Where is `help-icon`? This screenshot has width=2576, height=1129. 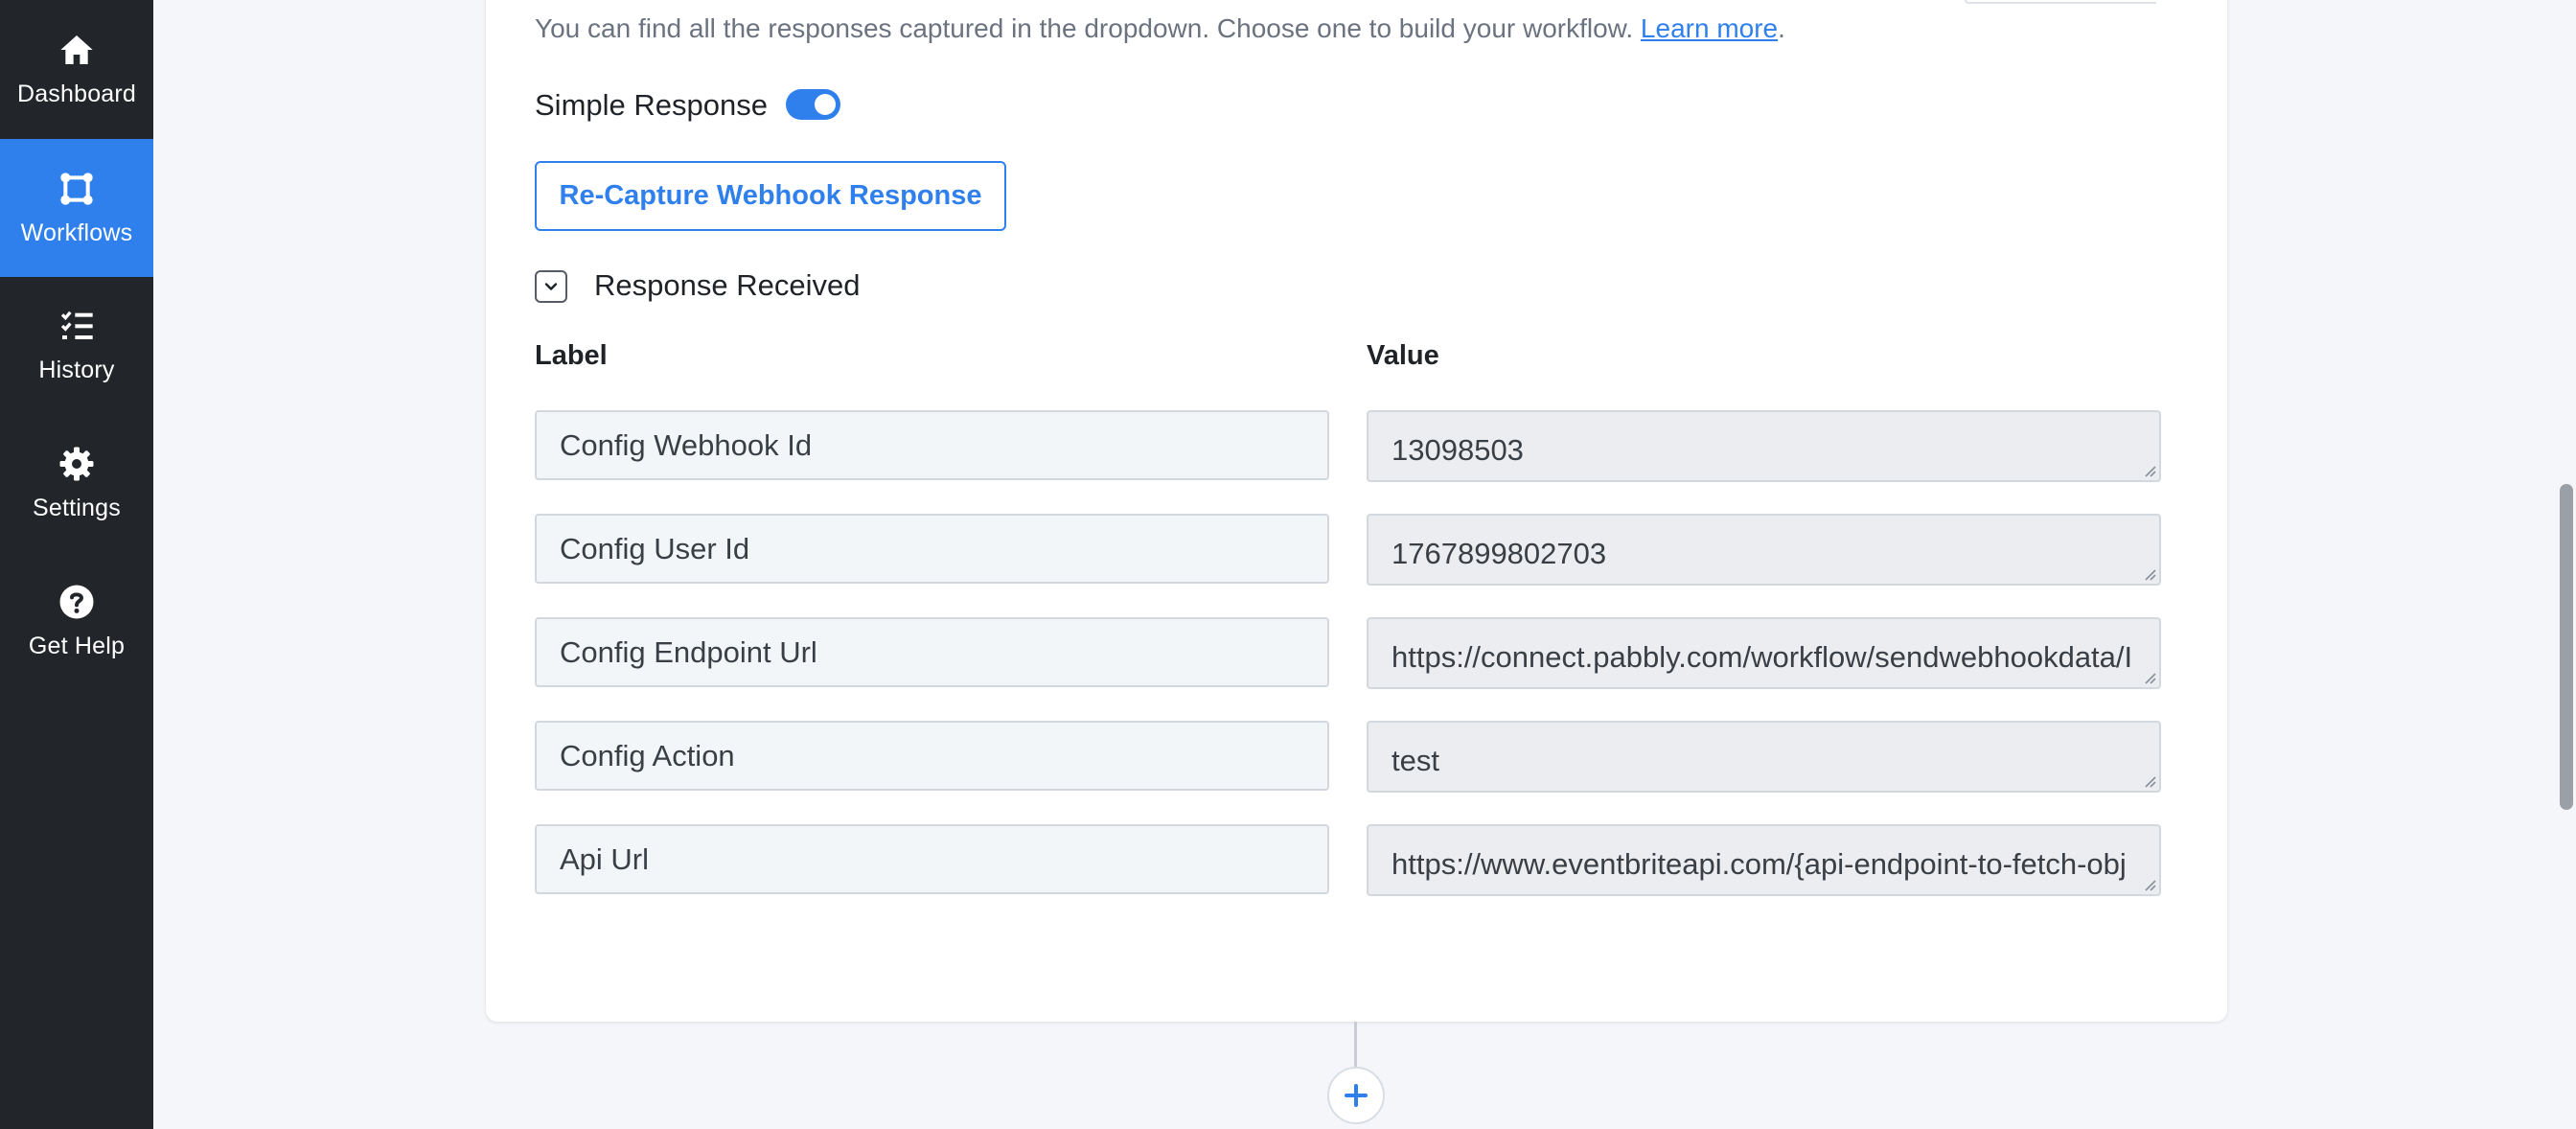
help-icon is located at coordinates (76, 601).